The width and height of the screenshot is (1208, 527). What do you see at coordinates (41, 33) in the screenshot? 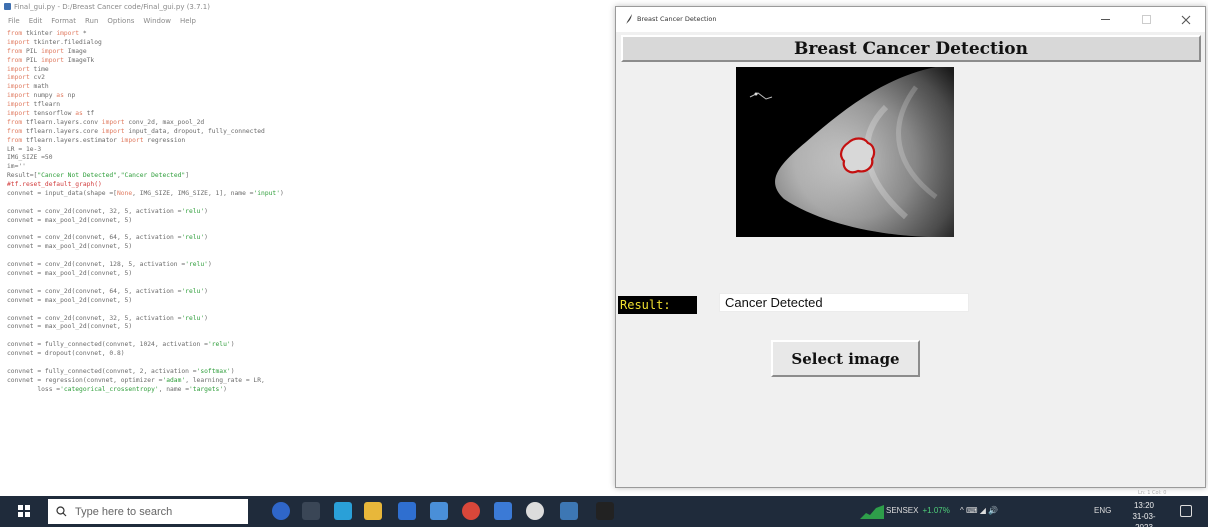
I see `code-token: tkinter` at bounding box center [41, 33].